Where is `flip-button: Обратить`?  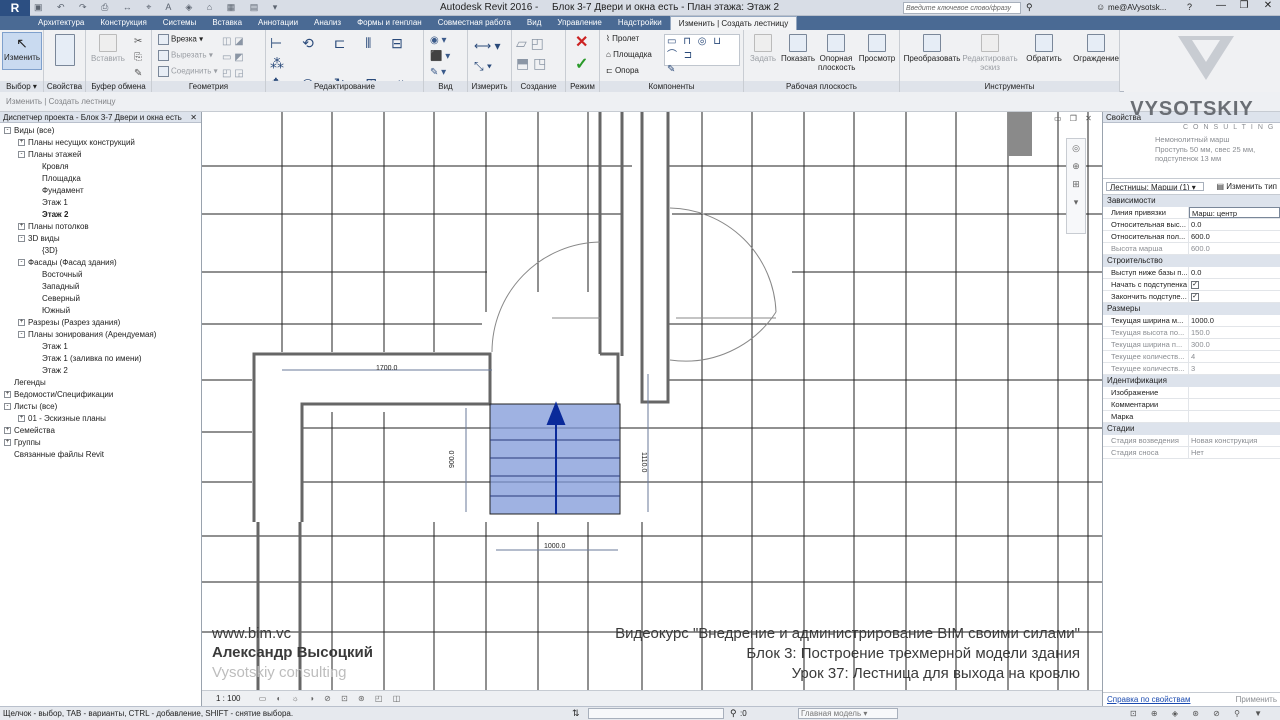 flip-button: Обратить is located at coordinates (1044, 48).